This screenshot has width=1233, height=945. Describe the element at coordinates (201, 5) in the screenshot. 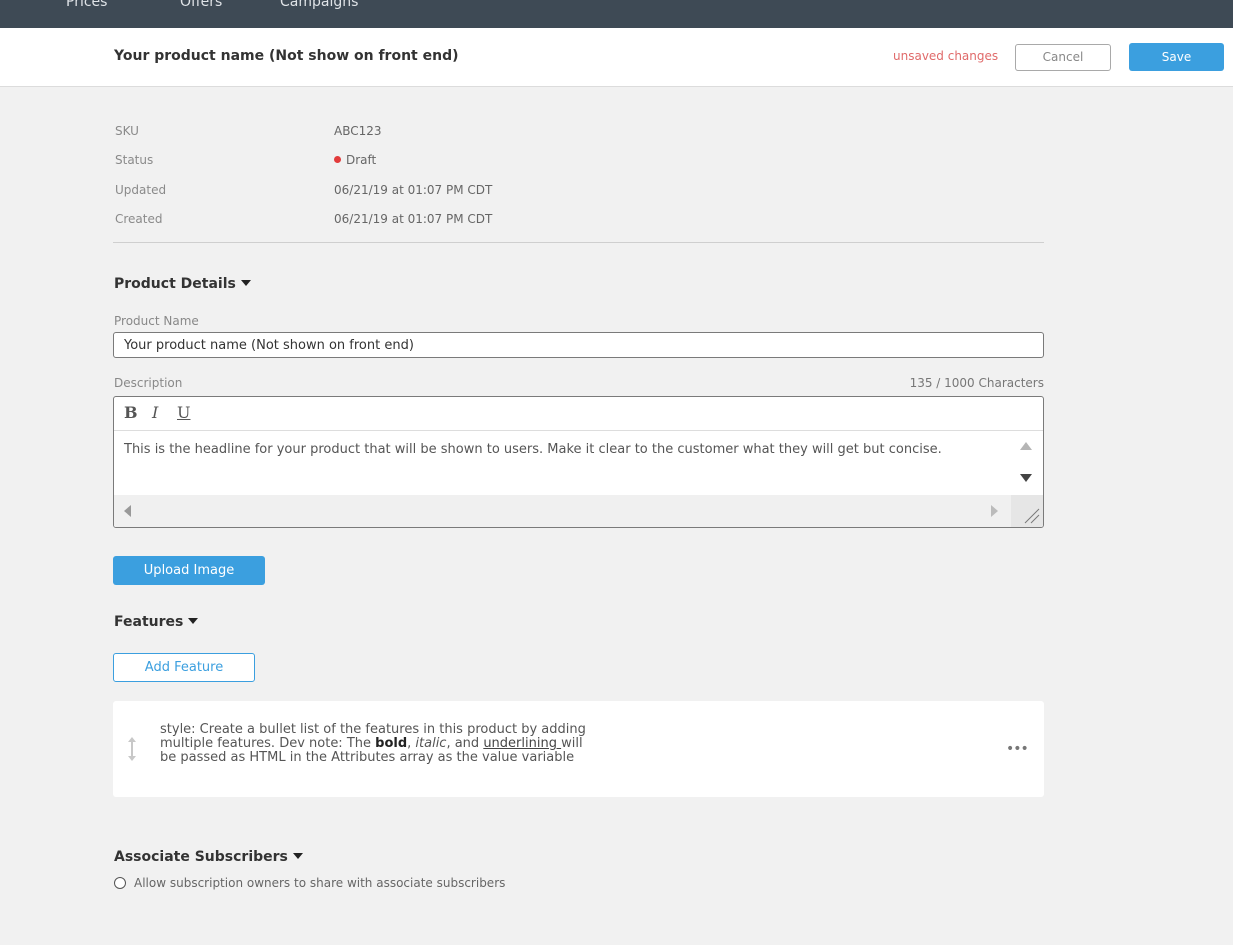

I see `nav-item-offers: Offers` at that location.